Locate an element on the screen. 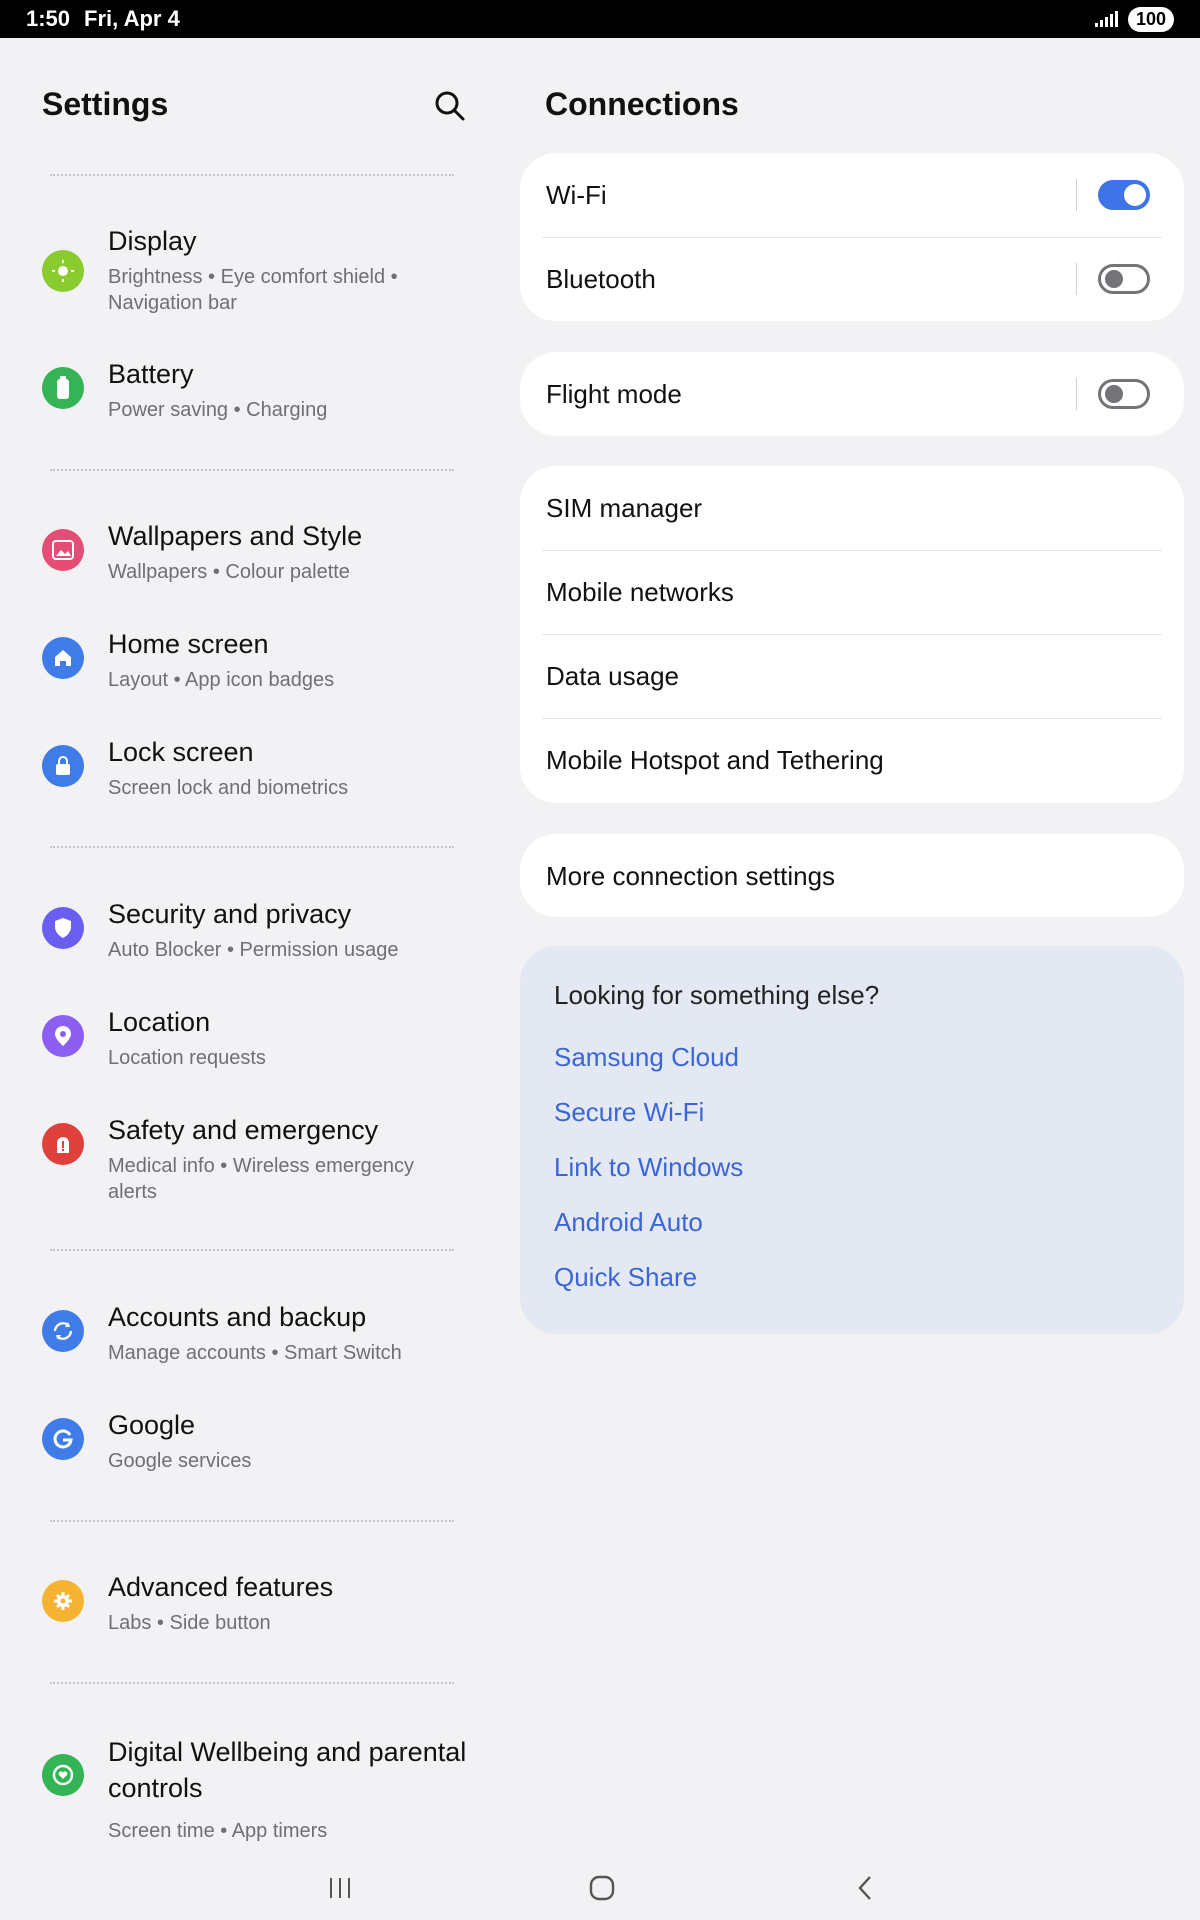 The image size is (1200, 1920). item-title: Security and privacy is located at coordinates (230, 914).